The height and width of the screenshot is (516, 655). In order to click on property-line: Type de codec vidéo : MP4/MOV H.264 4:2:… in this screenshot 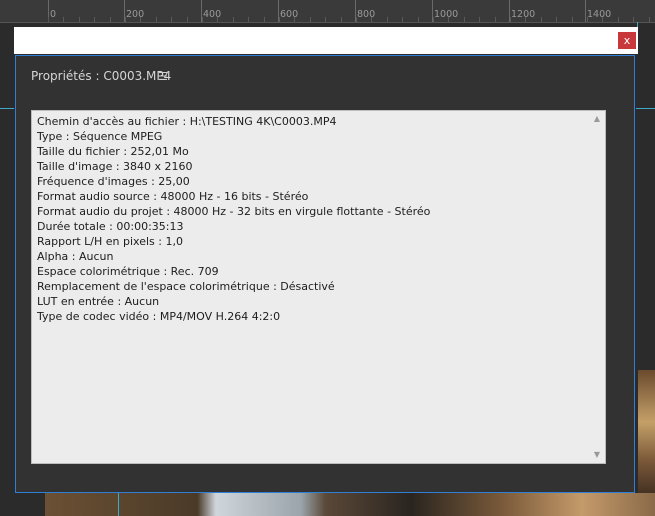, I will do `click(159, 316)`.